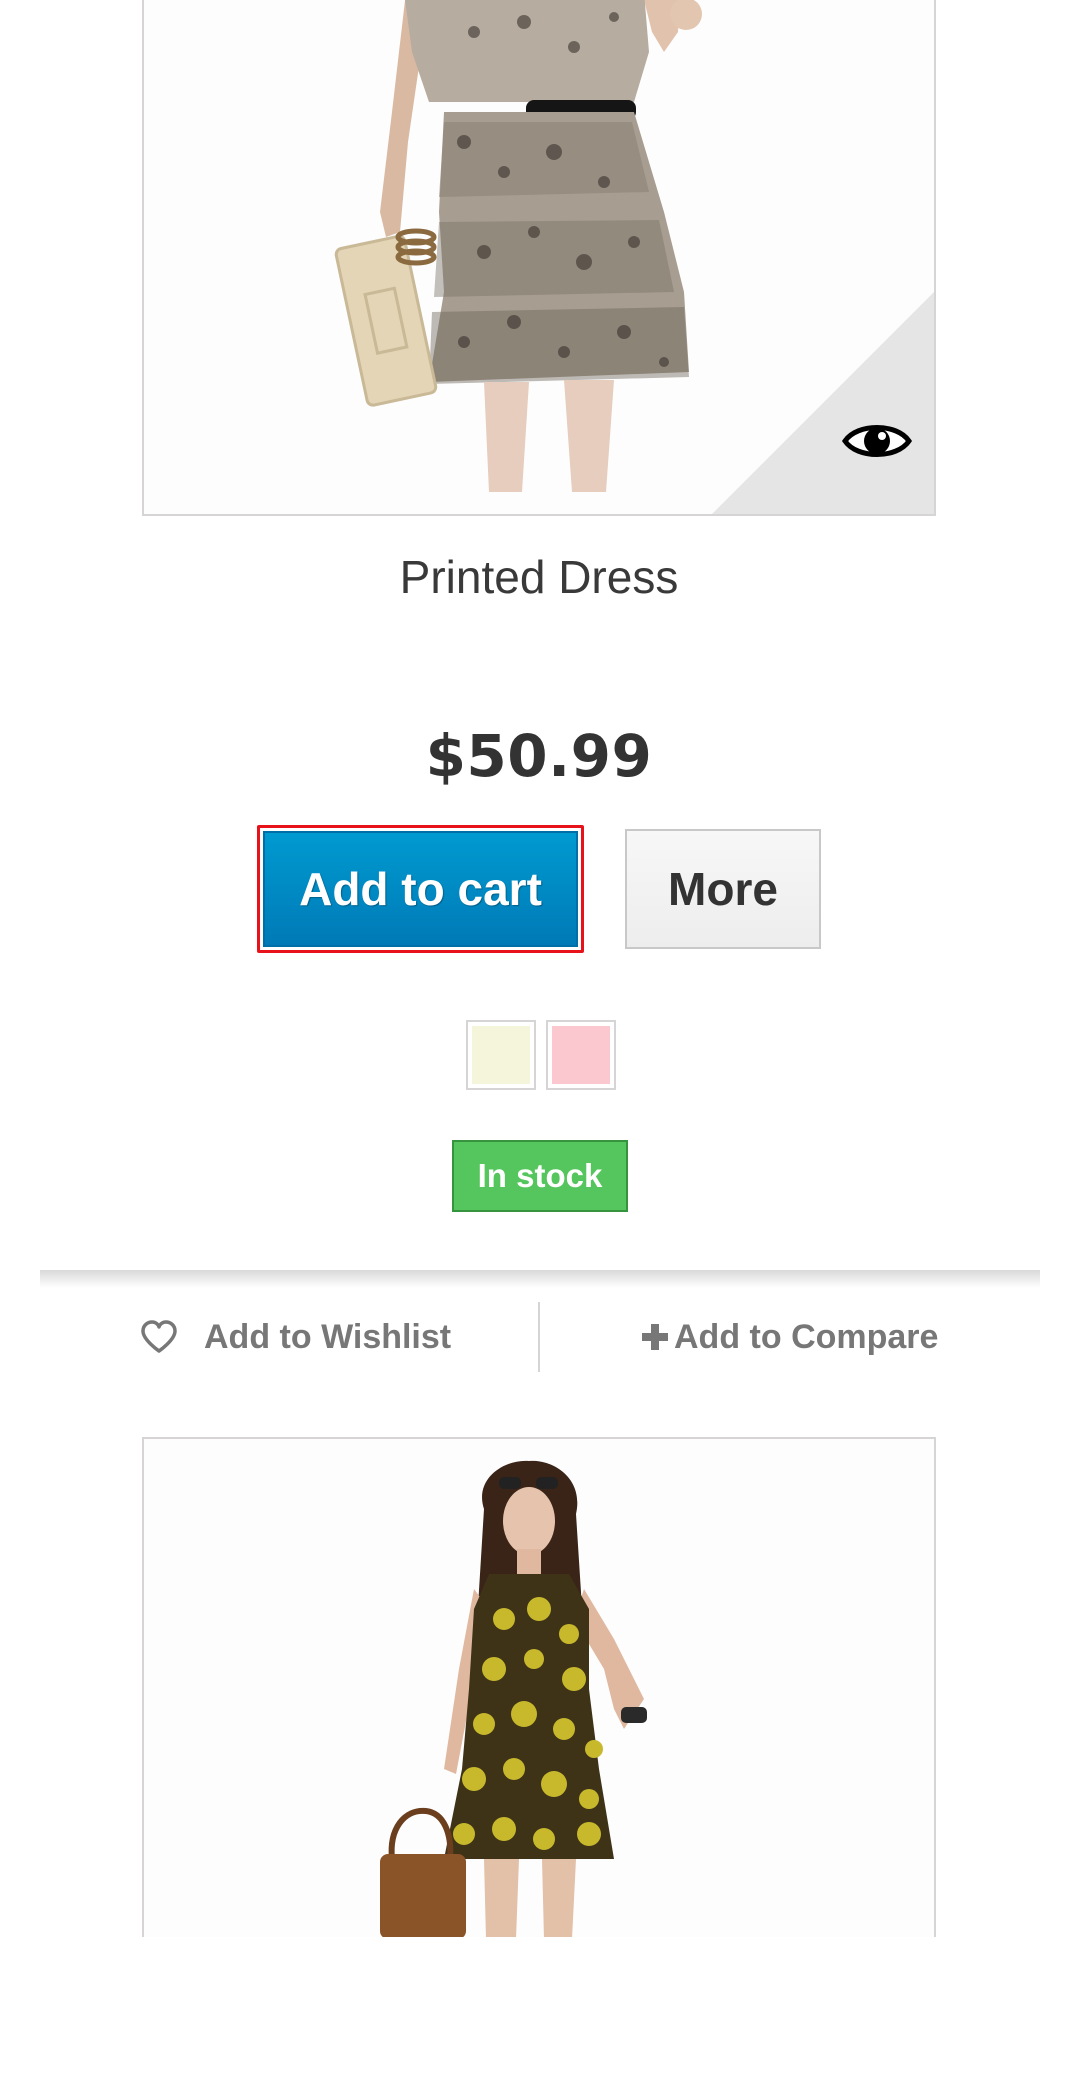 Image resolution: width=1080 pixels, height=2082 pixels. I want to click on product-price: $50.99, so click(539, 756).